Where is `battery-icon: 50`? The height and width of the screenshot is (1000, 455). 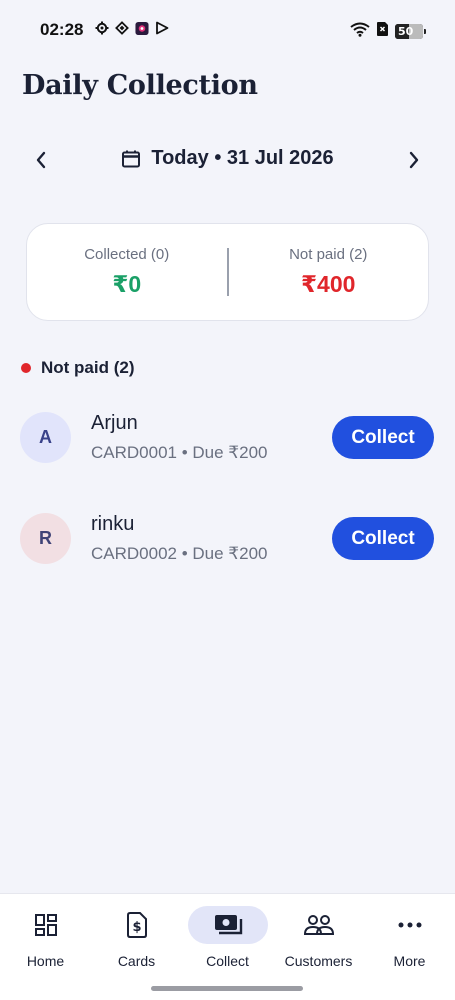 battery-icon: 50 is located at coordinates (410, 31).